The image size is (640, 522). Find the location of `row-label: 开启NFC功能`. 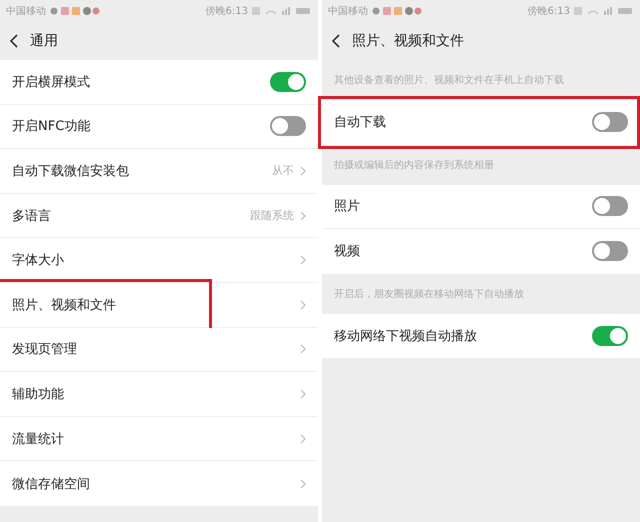

row-label: 开启NFC功能 is located at coordinates (51, 127).